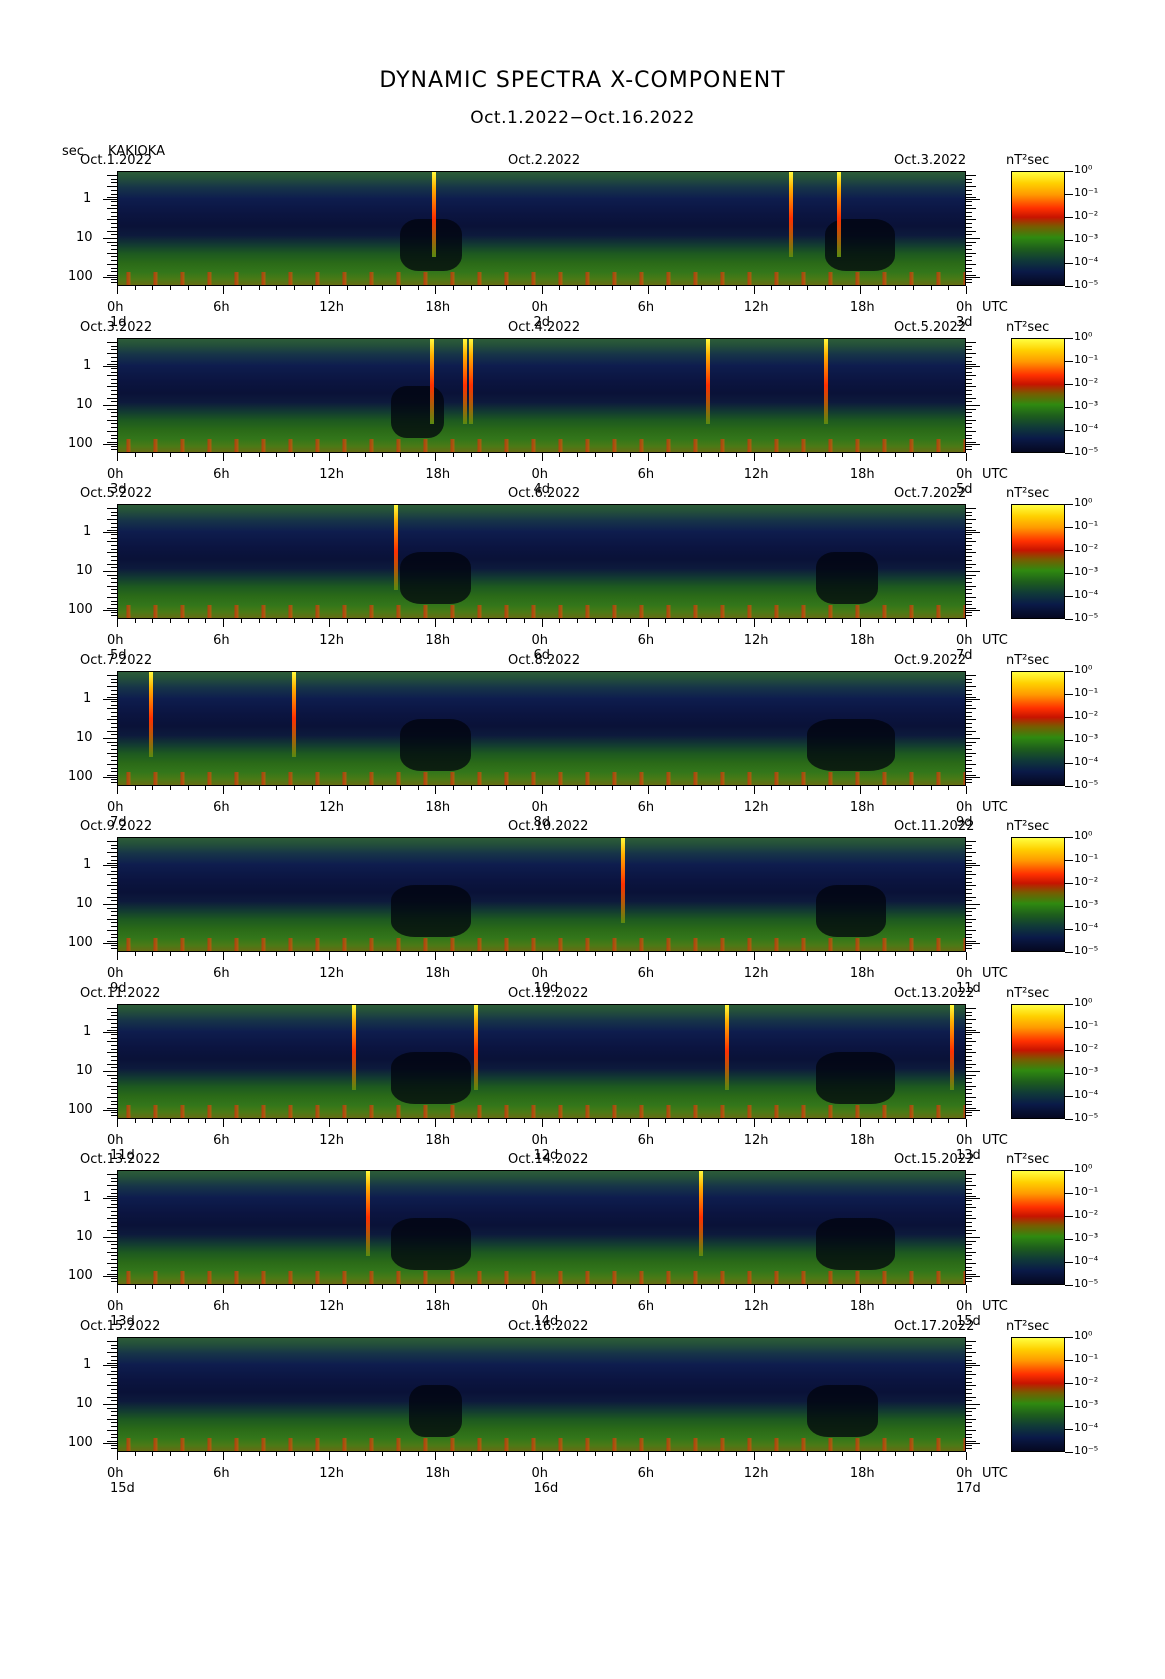  I want to click on panel-date-mid: Oct.6.2022, so click(544, 493).